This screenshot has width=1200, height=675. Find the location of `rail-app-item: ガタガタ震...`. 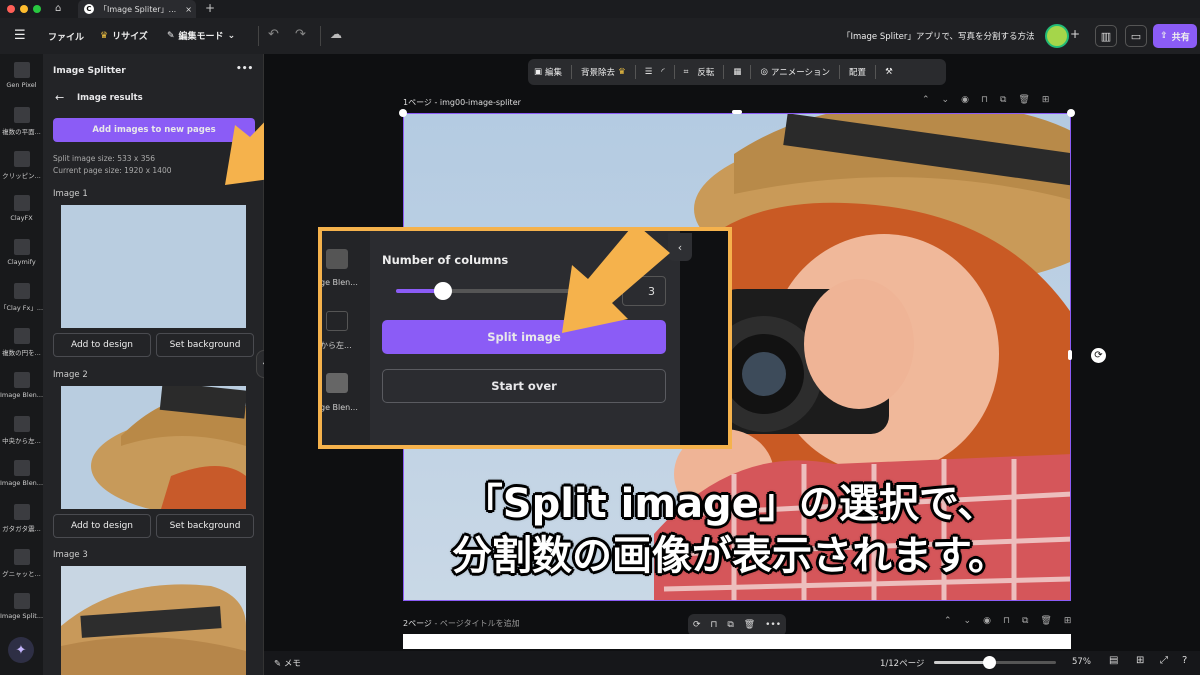

rail-app-item: ガタガタ震... is located at coordinates (21, 518).